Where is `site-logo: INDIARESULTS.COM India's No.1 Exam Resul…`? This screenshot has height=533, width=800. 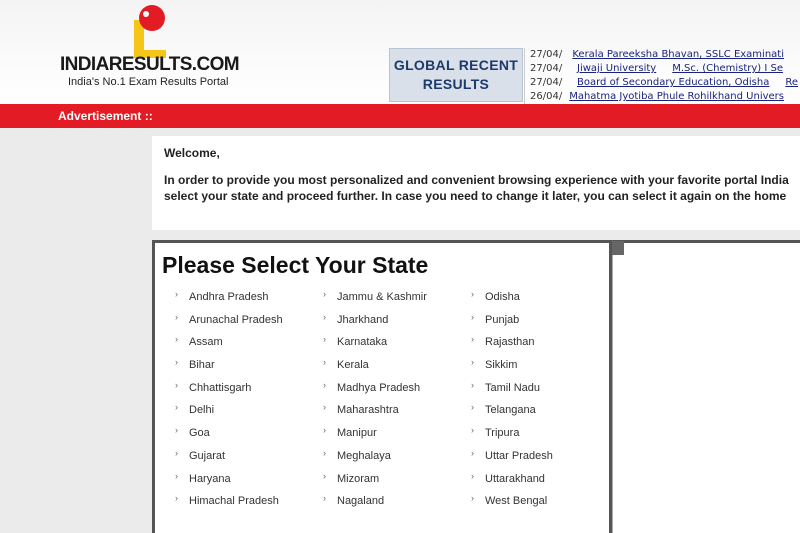 site-logo: INDIARESULTS.COM India's No.1 Exam Resul… is located at coordinates (155, 50).